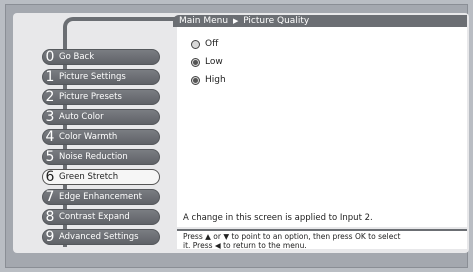 This screenshot has height=272, width=473. Describe the element at coordinates (212, 44) in the screenshot. I see `option-label-off: Off` at that location.